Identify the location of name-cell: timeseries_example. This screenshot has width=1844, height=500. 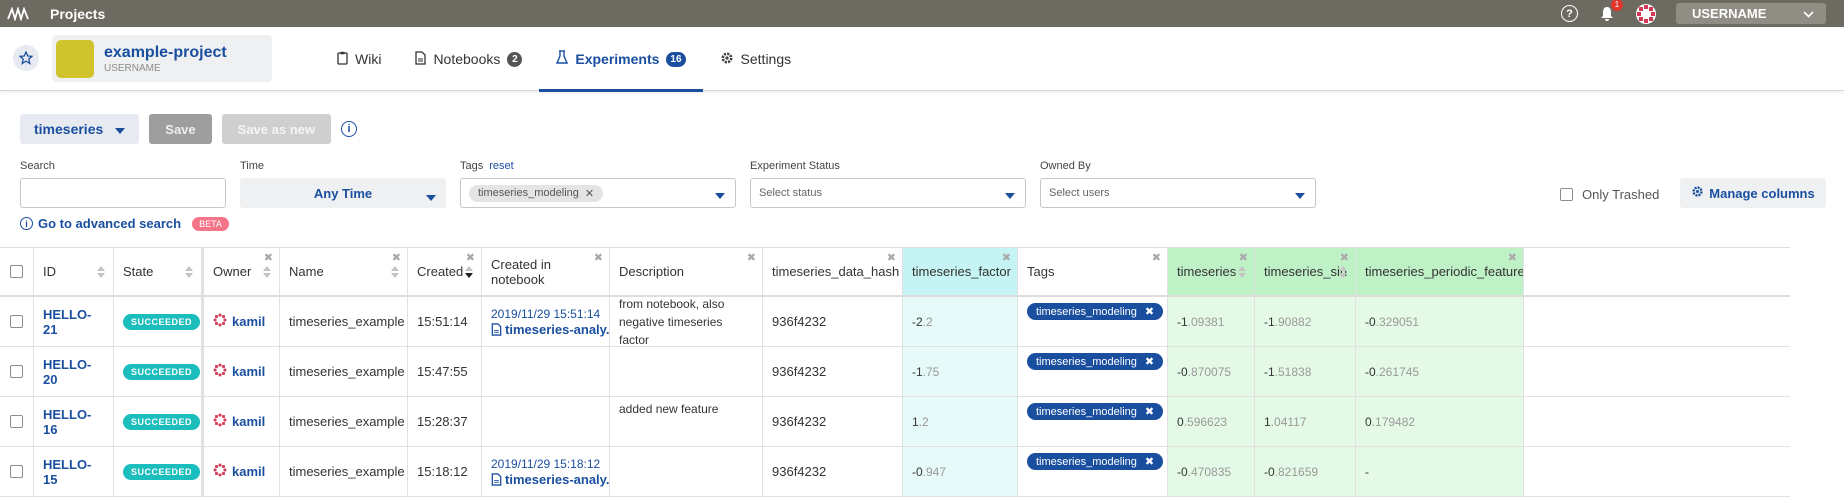
(344, 471).